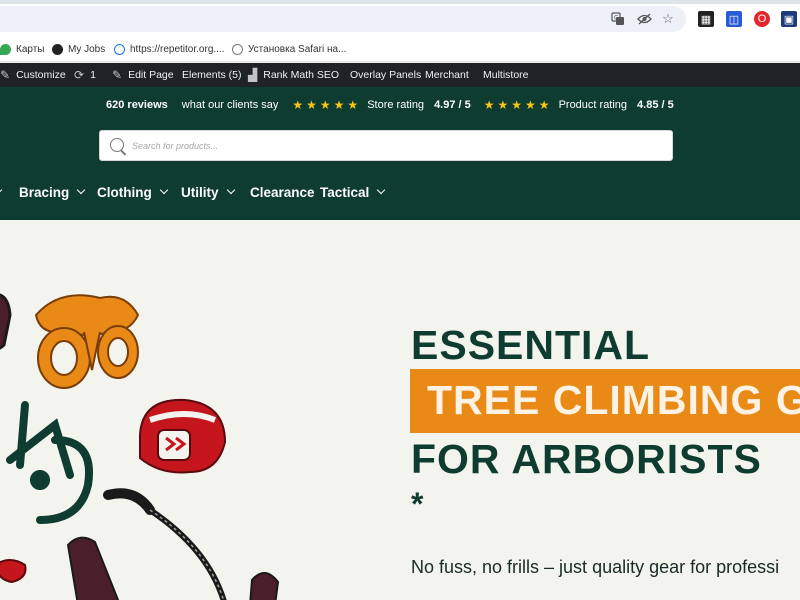 The height and width of the screenshot is (600, 800). I want to click on customize-link: ✎ Customize, so click(33, 75).